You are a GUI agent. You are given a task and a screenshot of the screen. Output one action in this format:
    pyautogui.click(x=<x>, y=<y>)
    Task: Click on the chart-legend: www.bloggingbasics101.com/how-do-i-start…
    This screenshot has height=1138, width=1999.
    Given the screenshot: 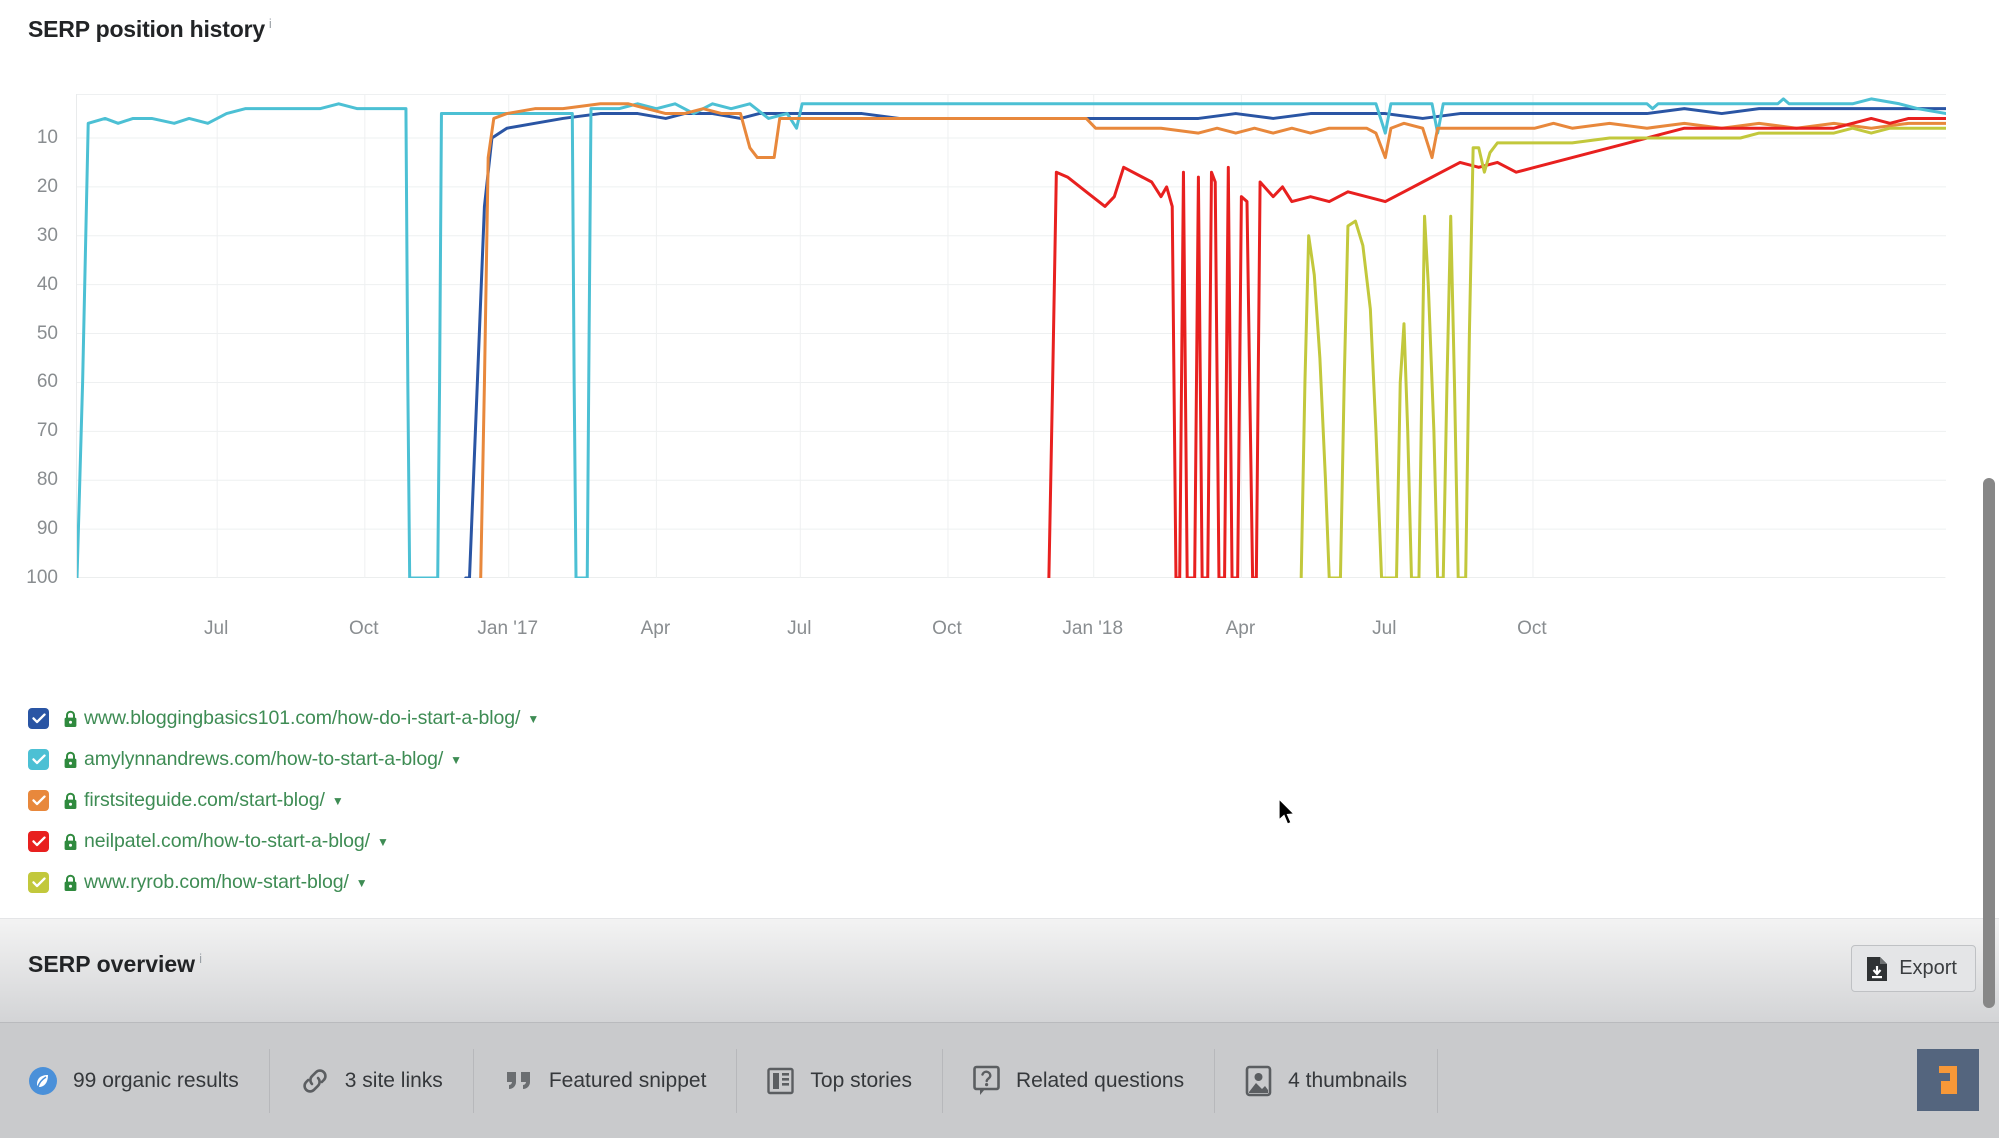 What is the action you would take?
    pyautogui.click(x=478, y=800)
    